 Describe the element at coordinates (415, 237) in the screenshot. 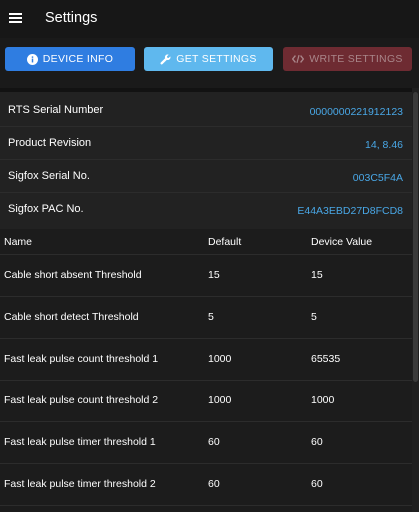

I see `scrollbar-thumb` at that location.